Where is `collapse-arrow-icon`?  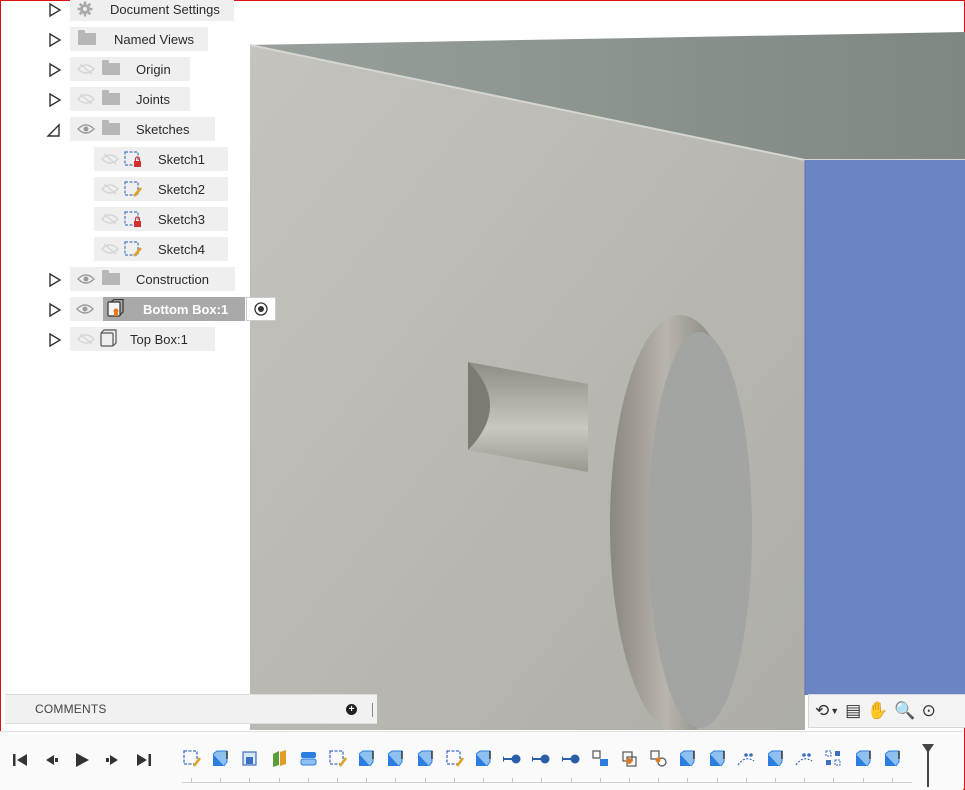
collapse-arrow-icon is located at coordinates (53, 130).